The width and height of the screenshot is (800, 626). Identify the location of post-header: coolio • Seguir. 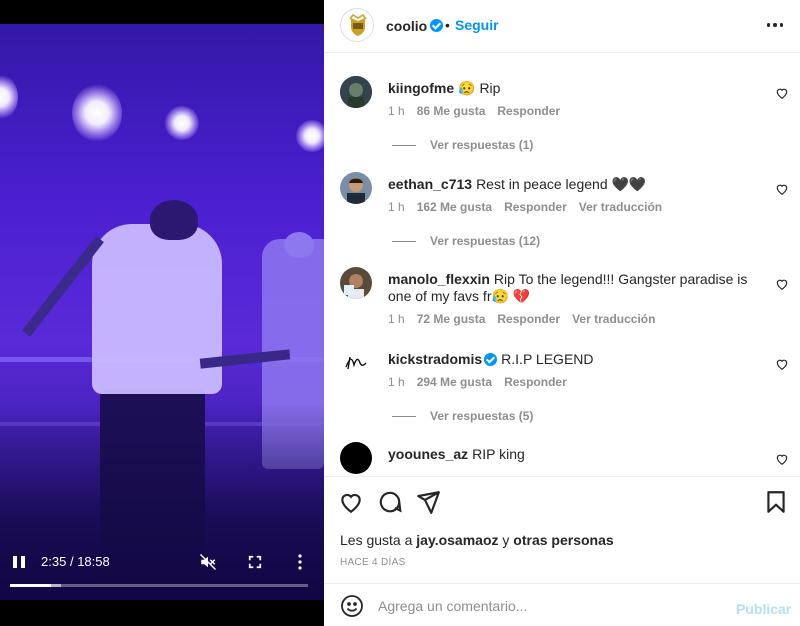
(562, 26).